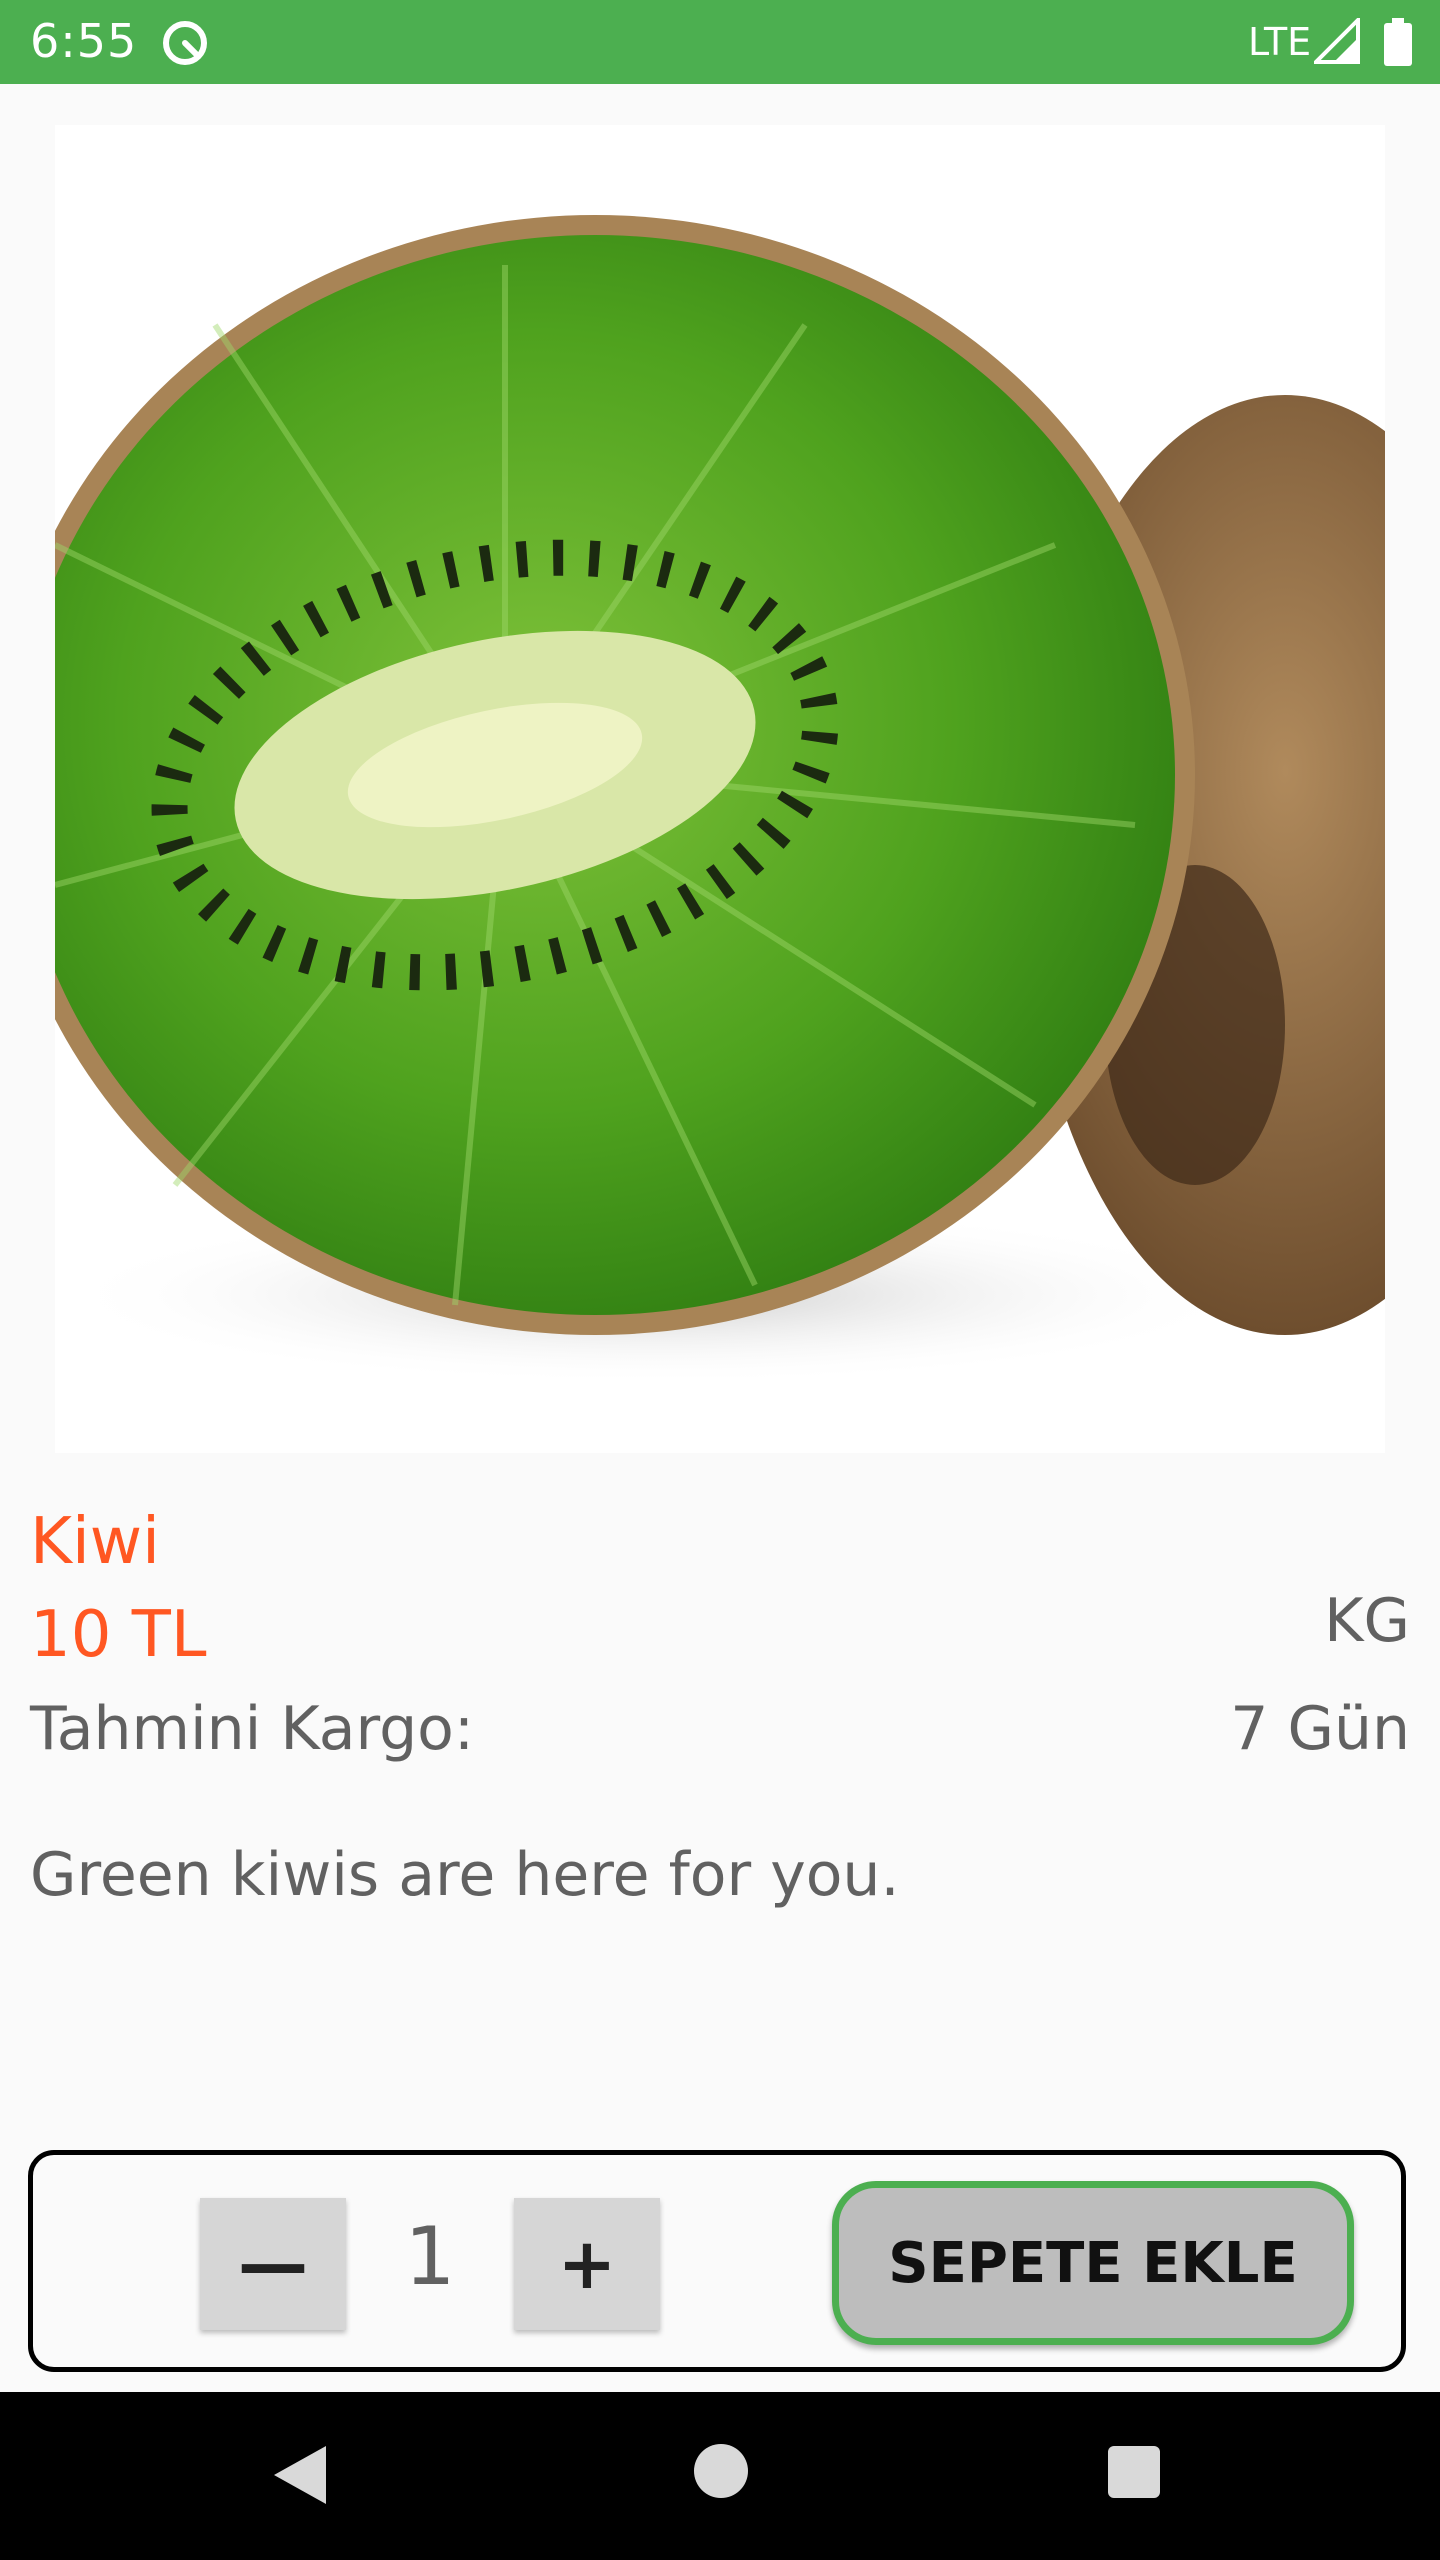 The height and width of the screenshot is (2560, 1440). Describe the element at coordinates (185, 43) in the screenshot. I see `data-saver-icon` at that location.